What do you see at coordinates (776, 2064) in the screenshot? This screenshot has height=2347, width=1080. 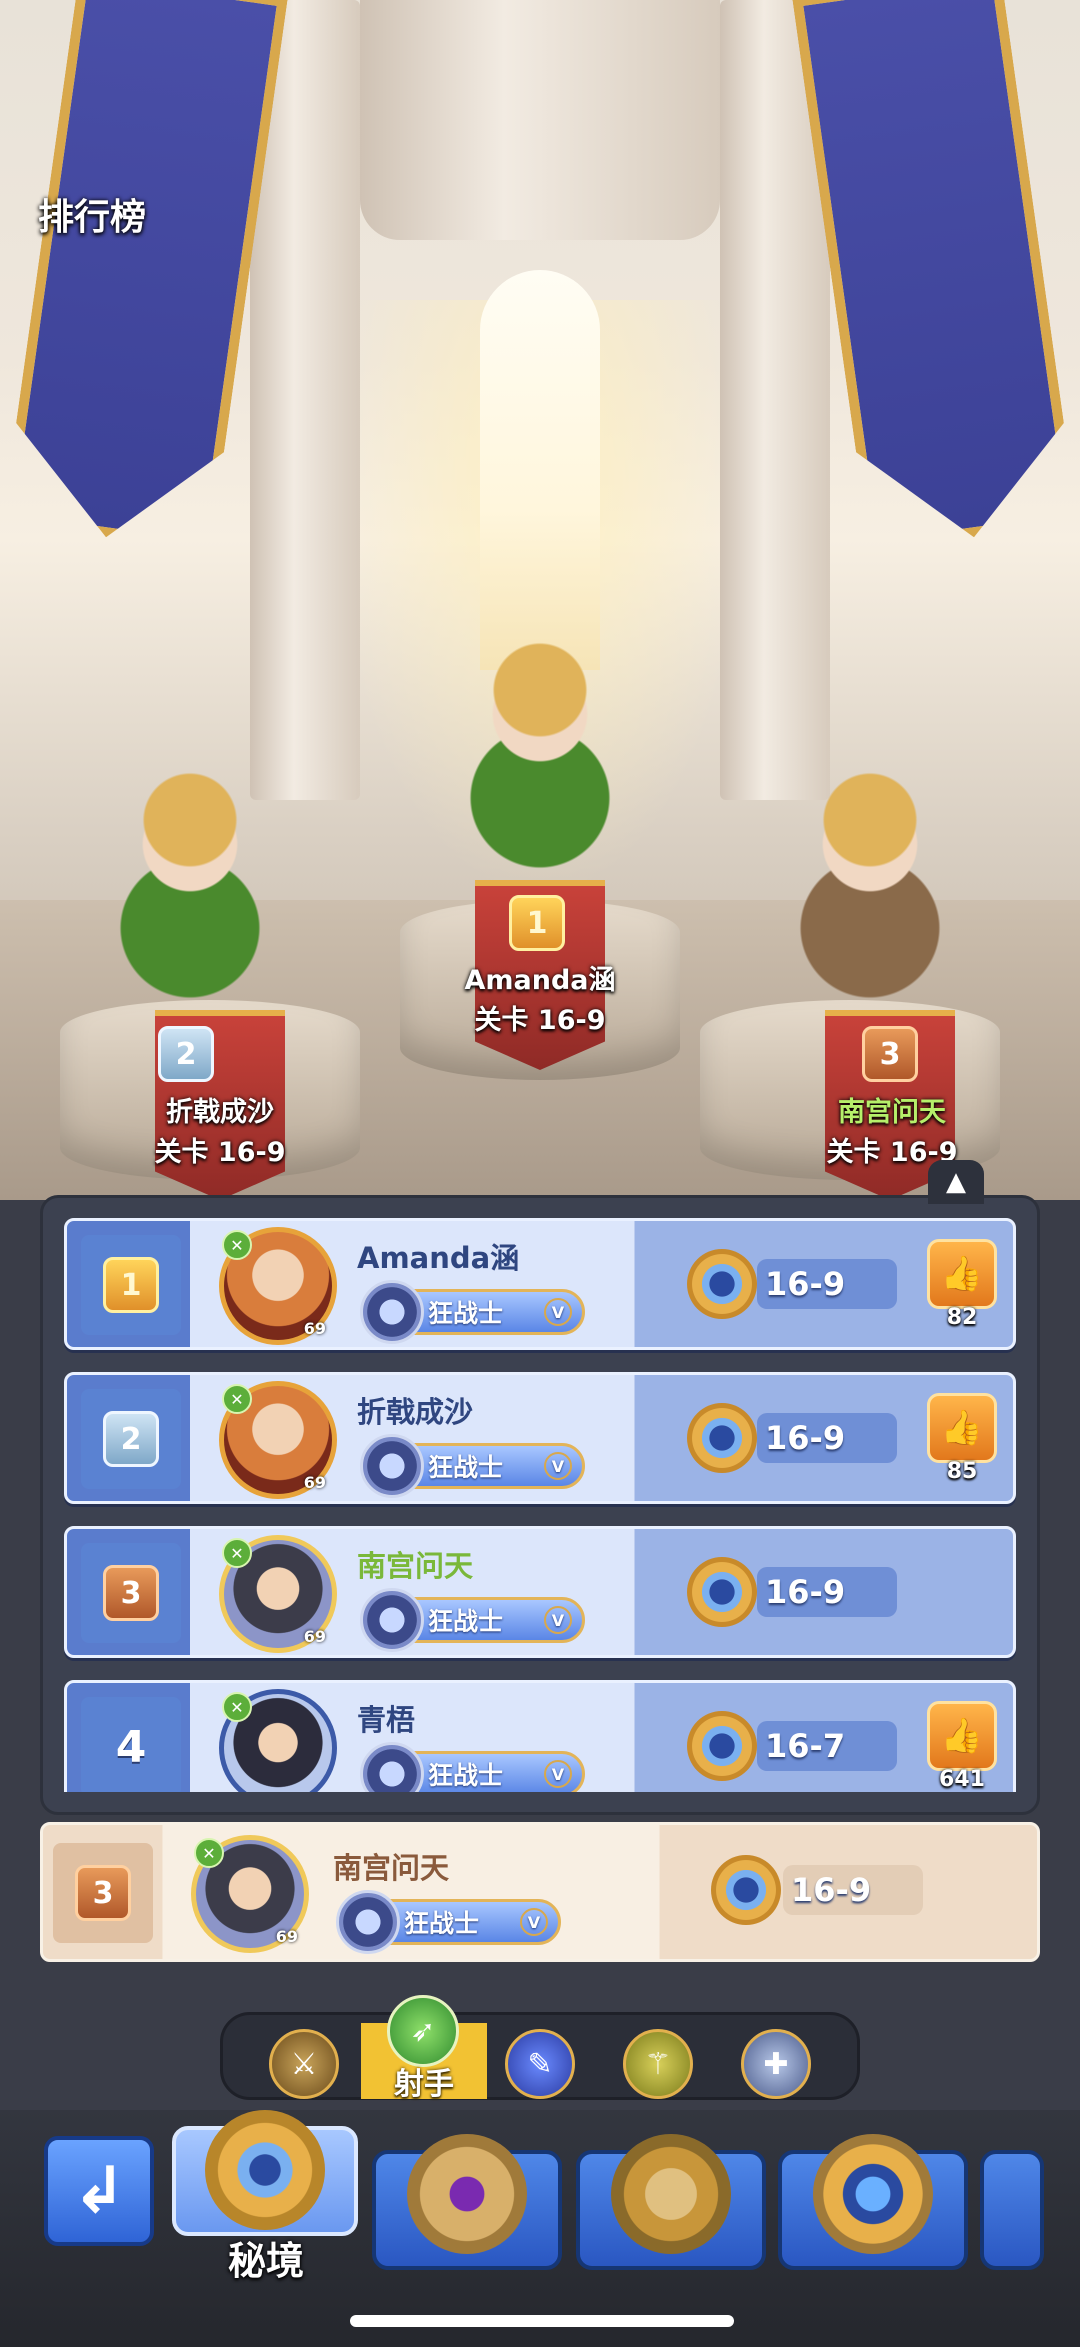 I see `cross-icon: ✚` at bounding box center [776, 2064].